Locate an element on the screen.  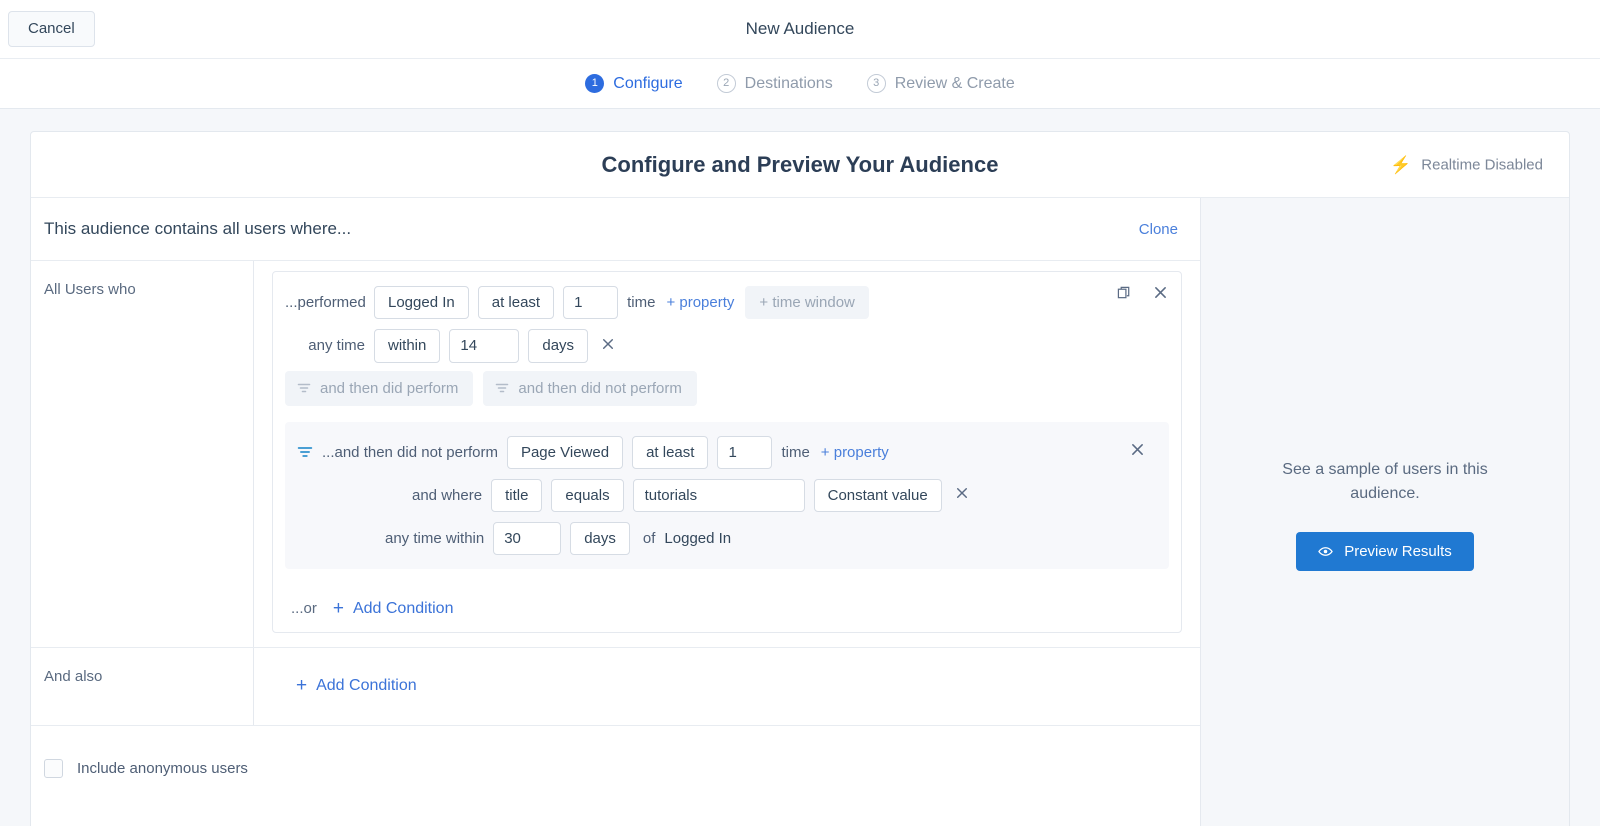
include-anonymous-row: Include anonymous users is located at coordinates (615, 757).